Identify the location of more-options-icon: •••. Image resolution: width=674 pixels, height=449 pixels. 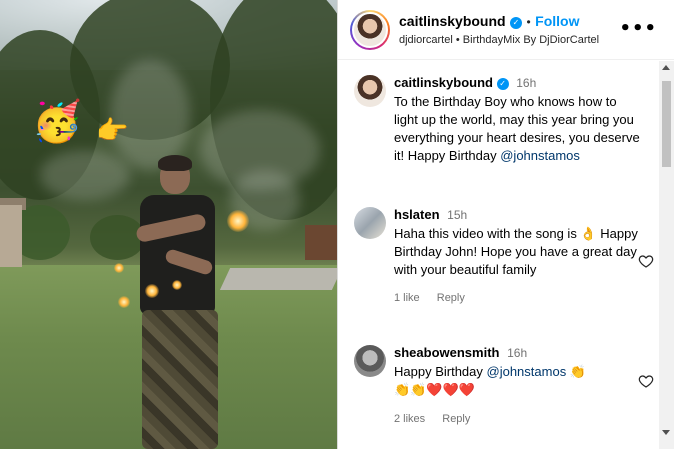
(638, 28).